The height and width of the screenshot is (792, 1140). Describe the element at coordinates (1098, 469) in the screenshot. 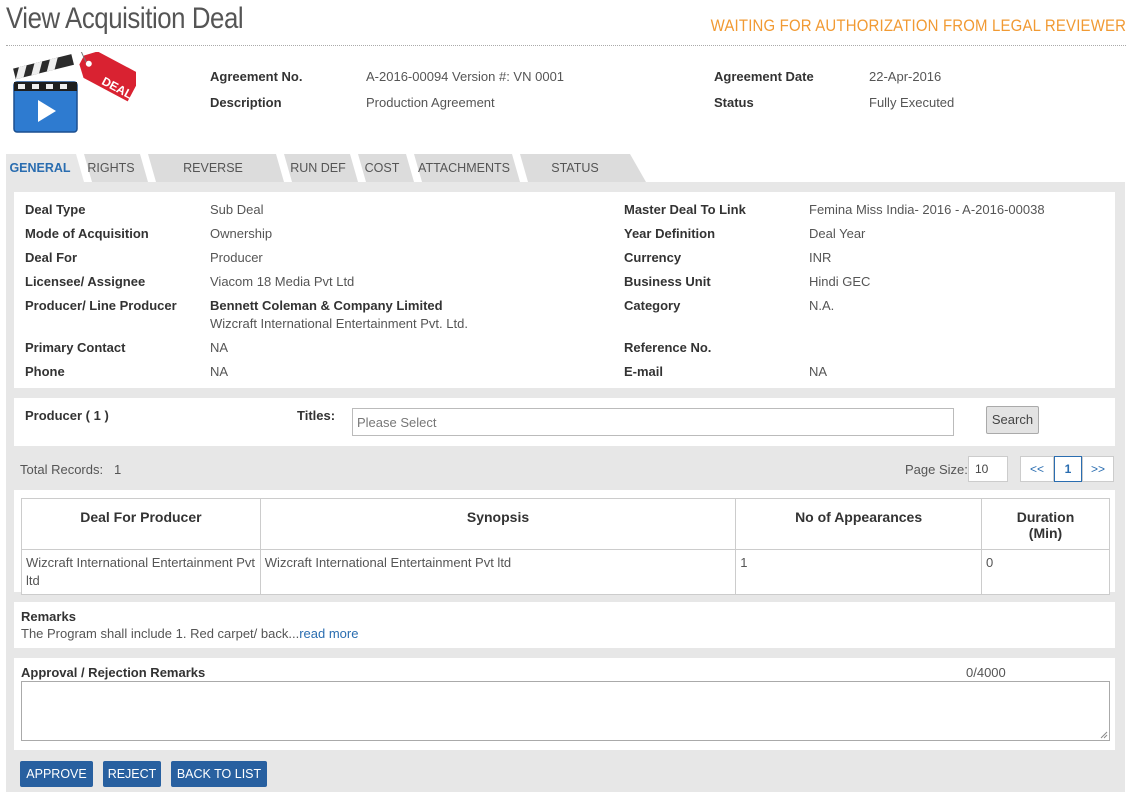

I see `pager-next-button: >>` at that location.